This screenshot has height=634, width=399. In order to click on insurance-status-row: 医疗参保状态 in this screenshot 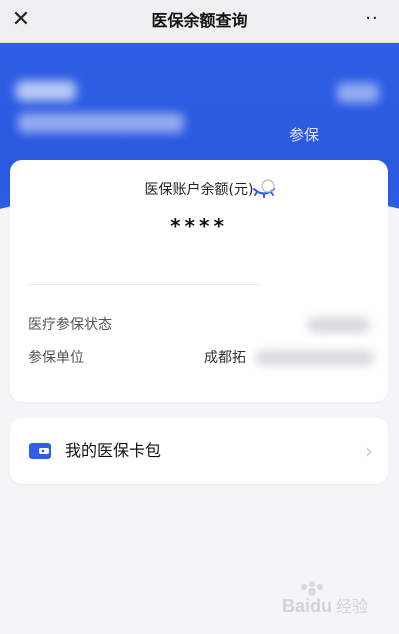, I will do `click(201, 325)`.